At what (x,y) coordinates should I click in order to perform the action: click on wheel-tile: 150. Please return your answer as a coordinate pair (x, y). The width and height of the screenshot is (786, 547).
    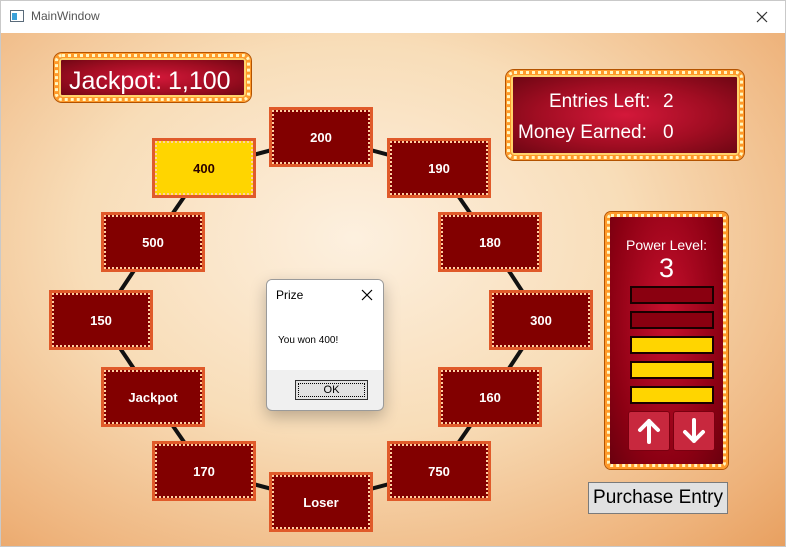
    Looking at the image, I should click on (101, 320).